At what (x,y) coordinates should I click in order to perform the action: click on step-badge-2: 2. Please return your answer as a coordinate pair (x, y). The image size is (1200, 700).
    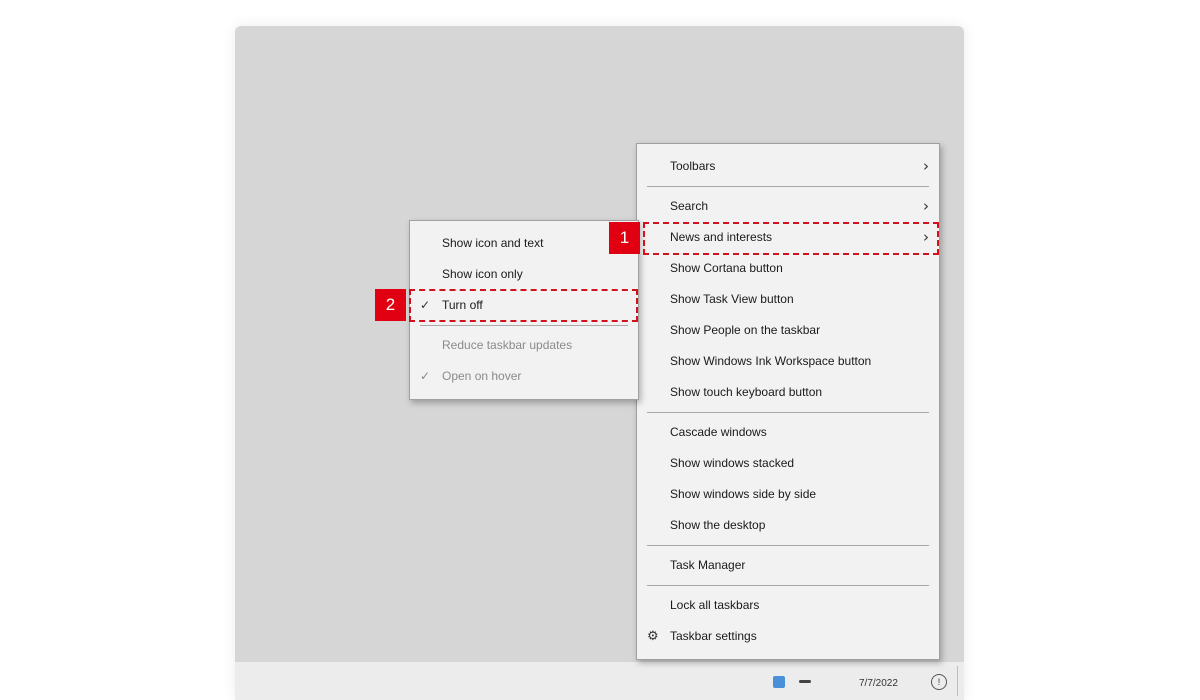
    Looking at the image, I should click on (390, 305).